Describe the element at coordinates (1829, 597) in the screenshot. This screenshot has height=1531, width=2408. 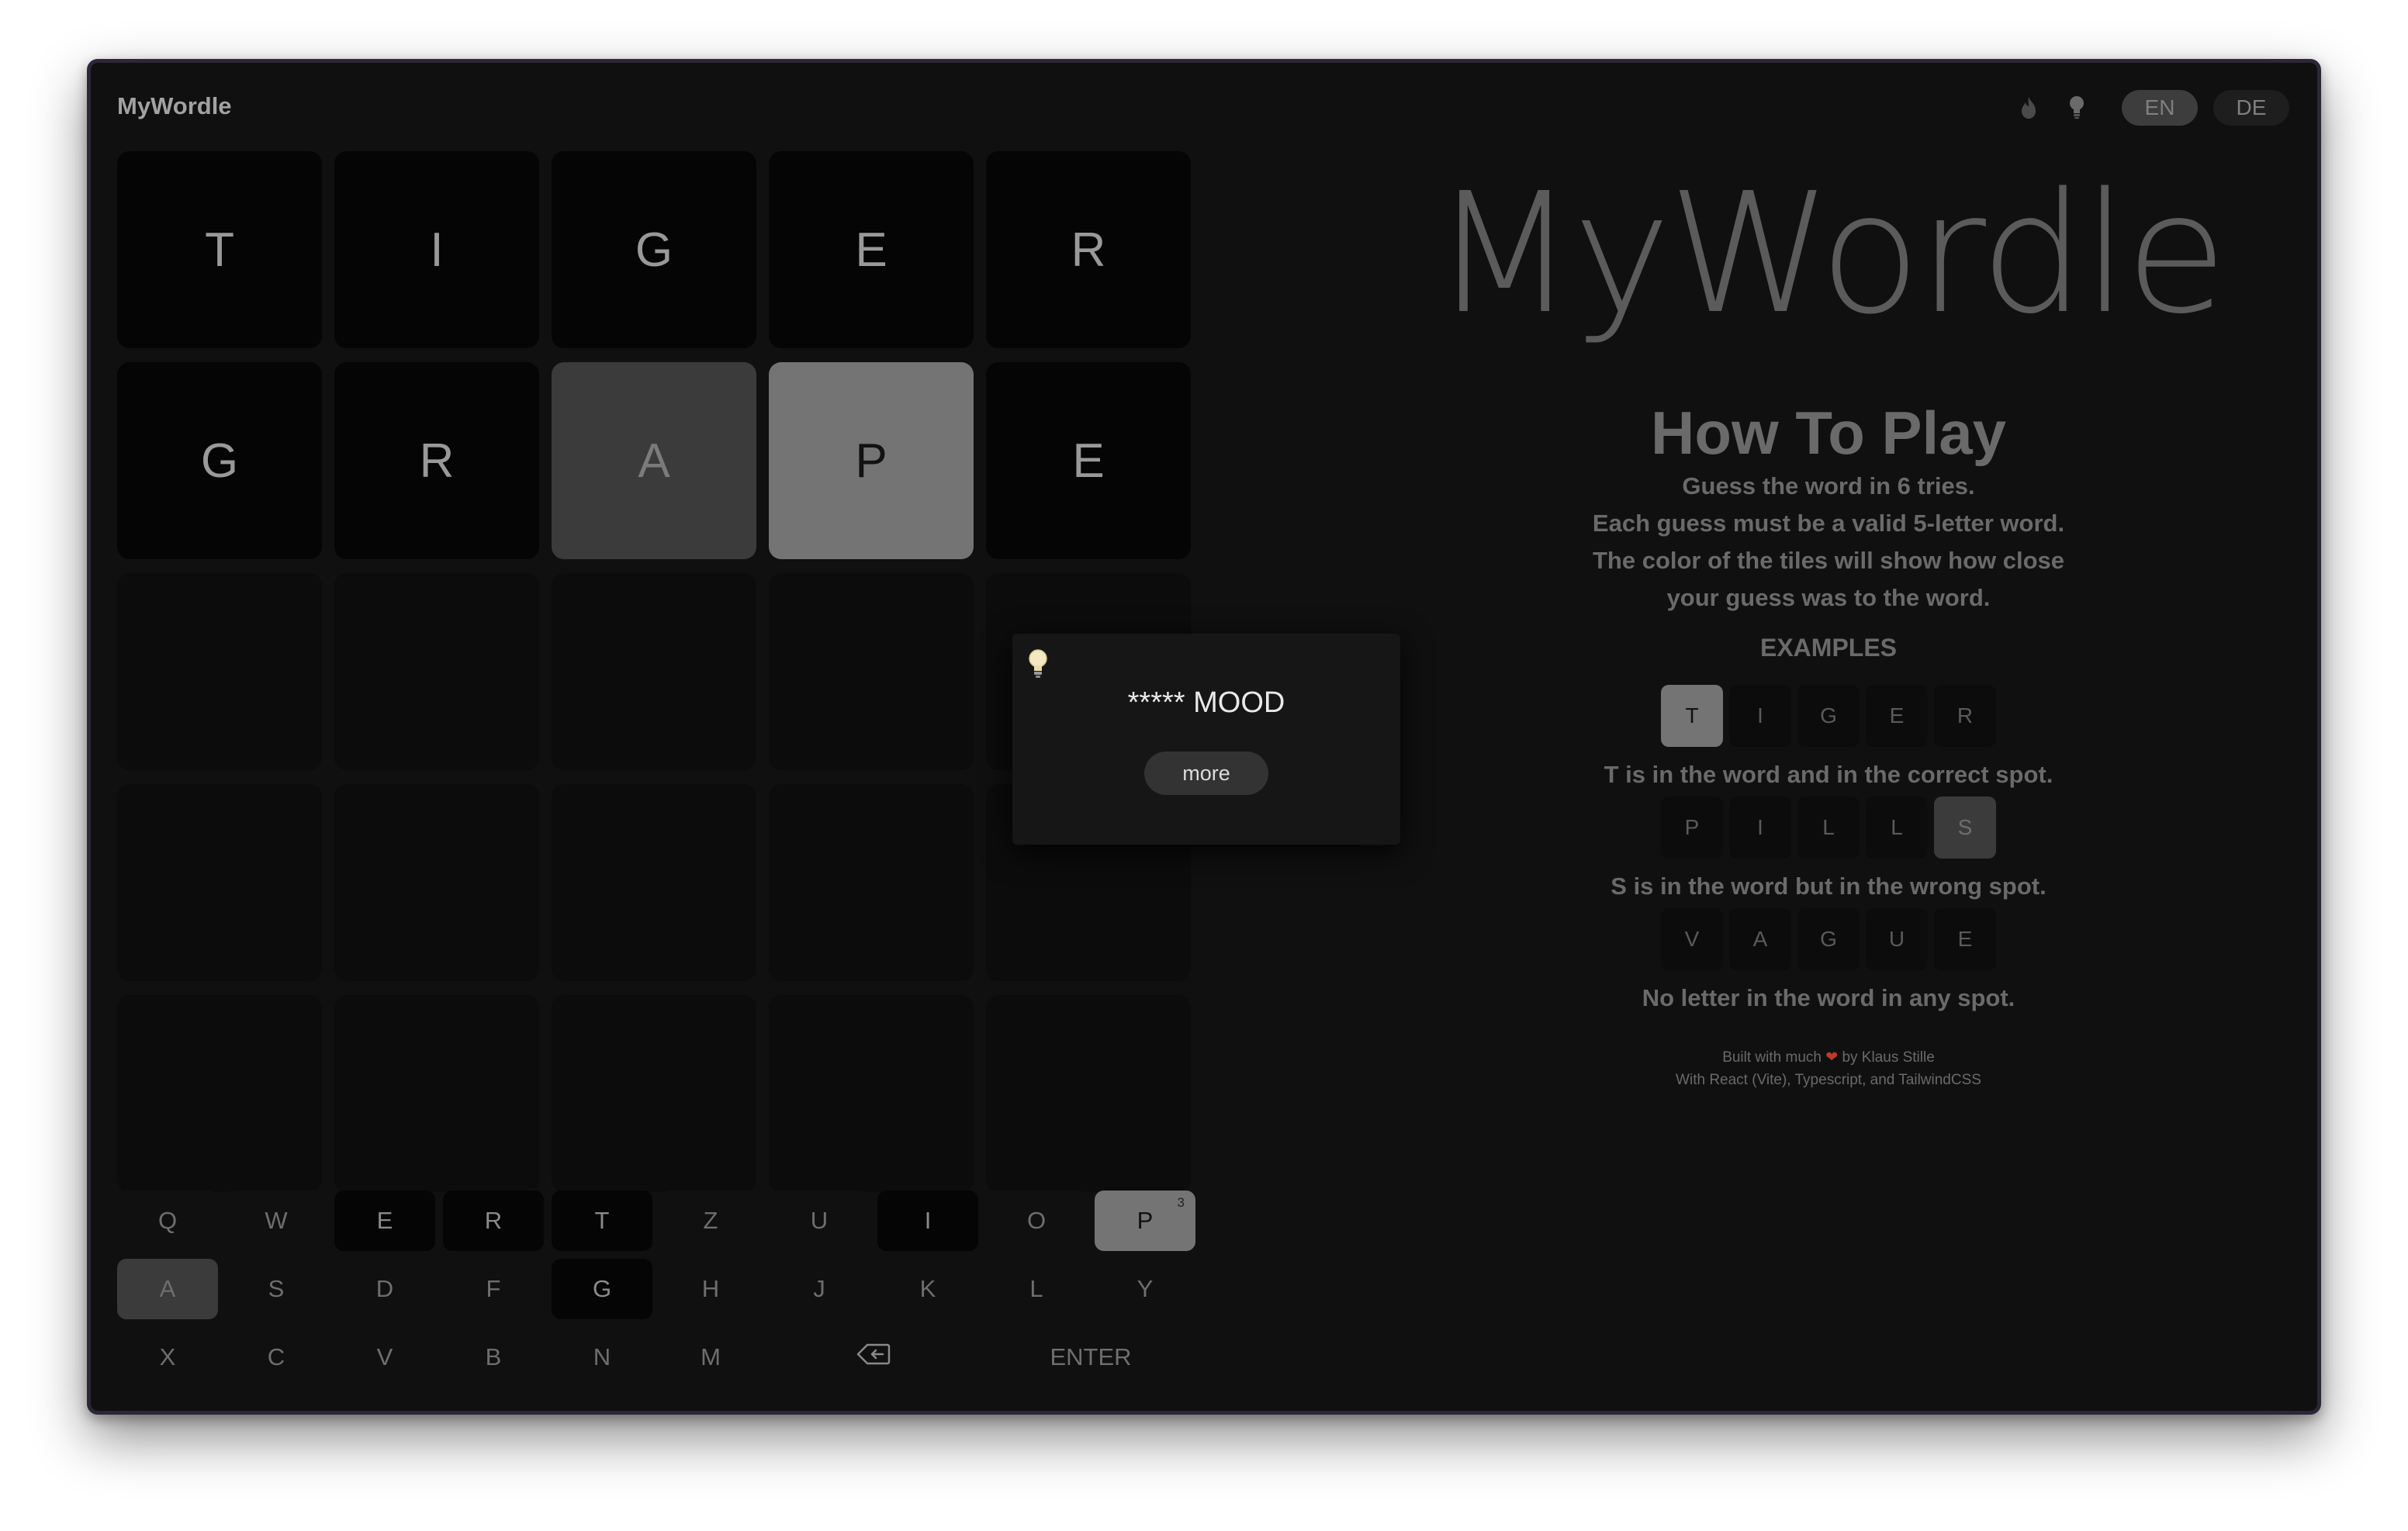
I see `description-line: your guess was to the word.` at that location.